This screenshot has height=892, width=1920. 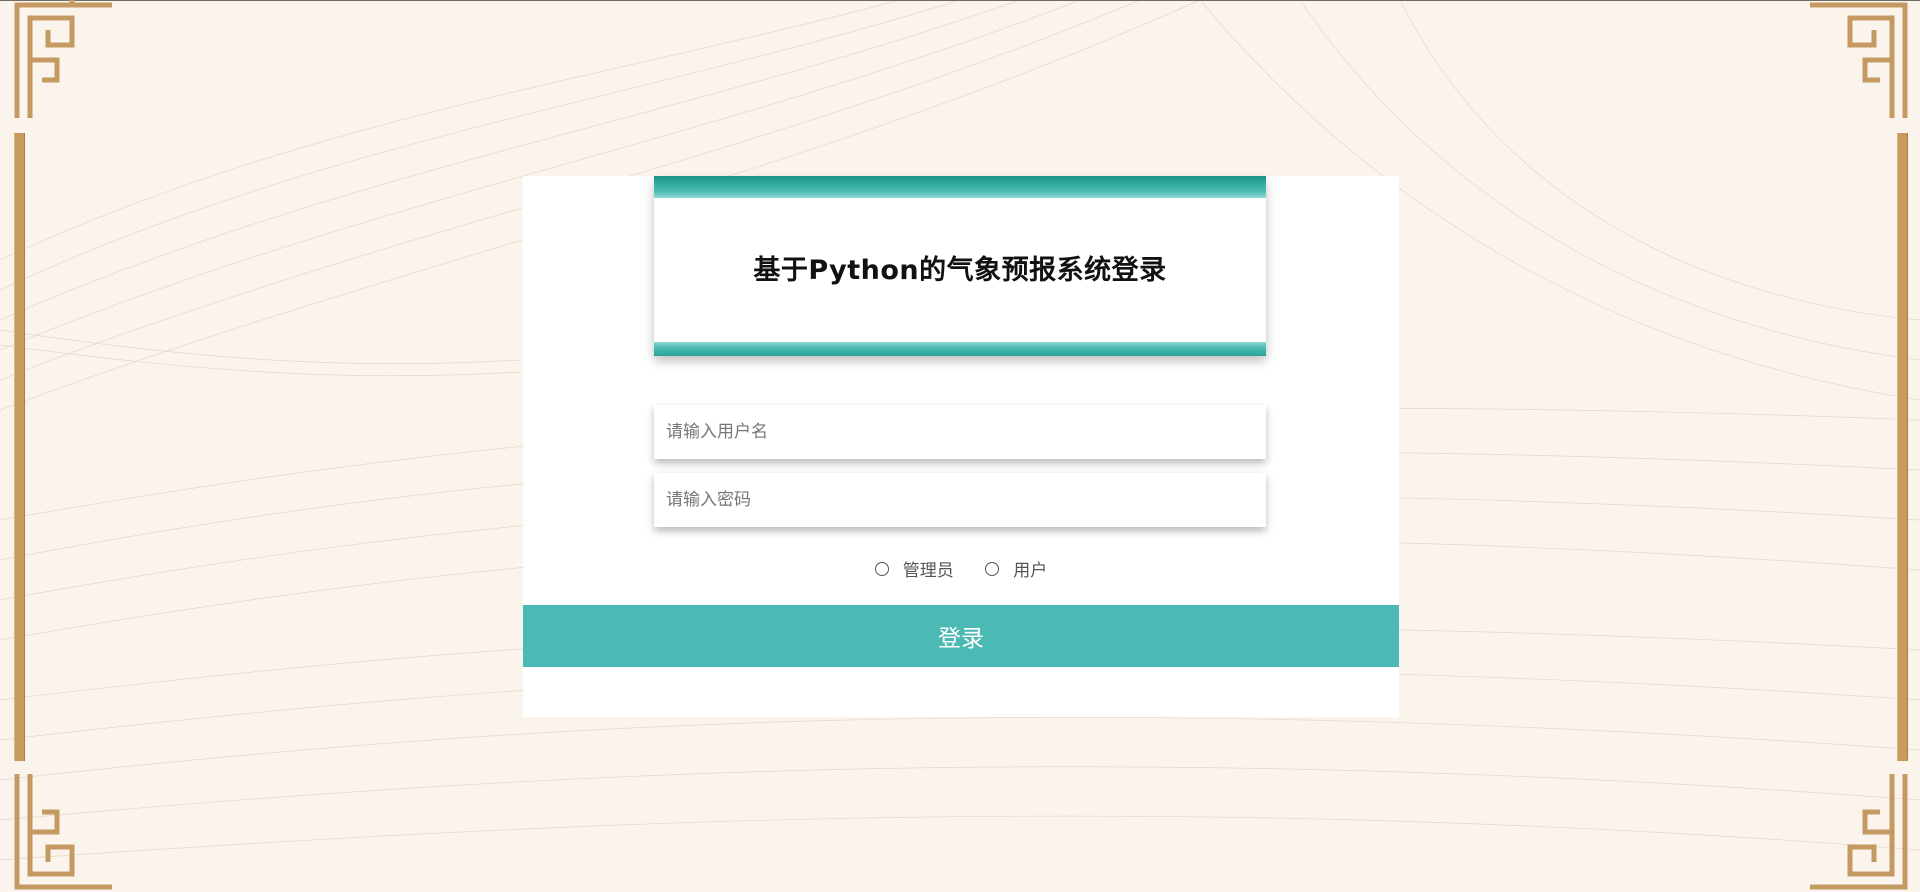 What do you see at coordinates (1902, 447) in the screenshot?
I see `frame-side-bar-right` at bounding box center [1902, 447].